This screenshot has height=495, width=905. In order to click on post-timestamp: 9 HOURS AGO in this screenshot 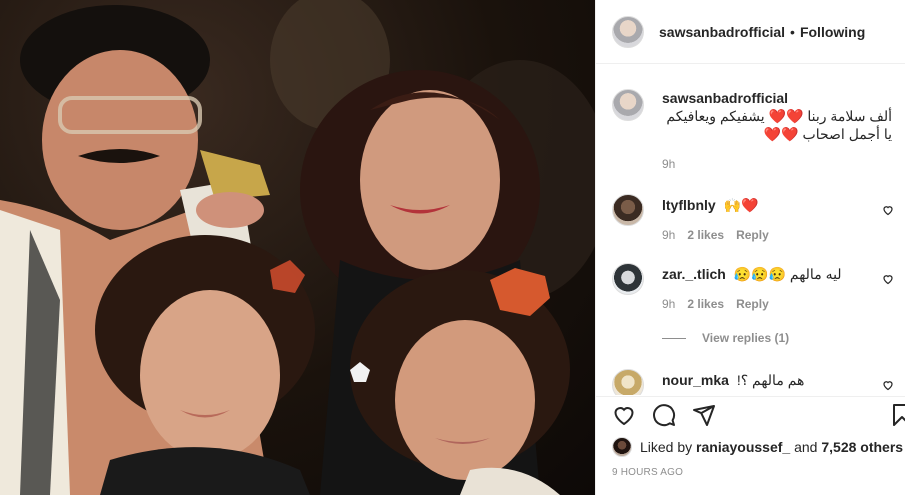, I will do `click(647, 472)`.